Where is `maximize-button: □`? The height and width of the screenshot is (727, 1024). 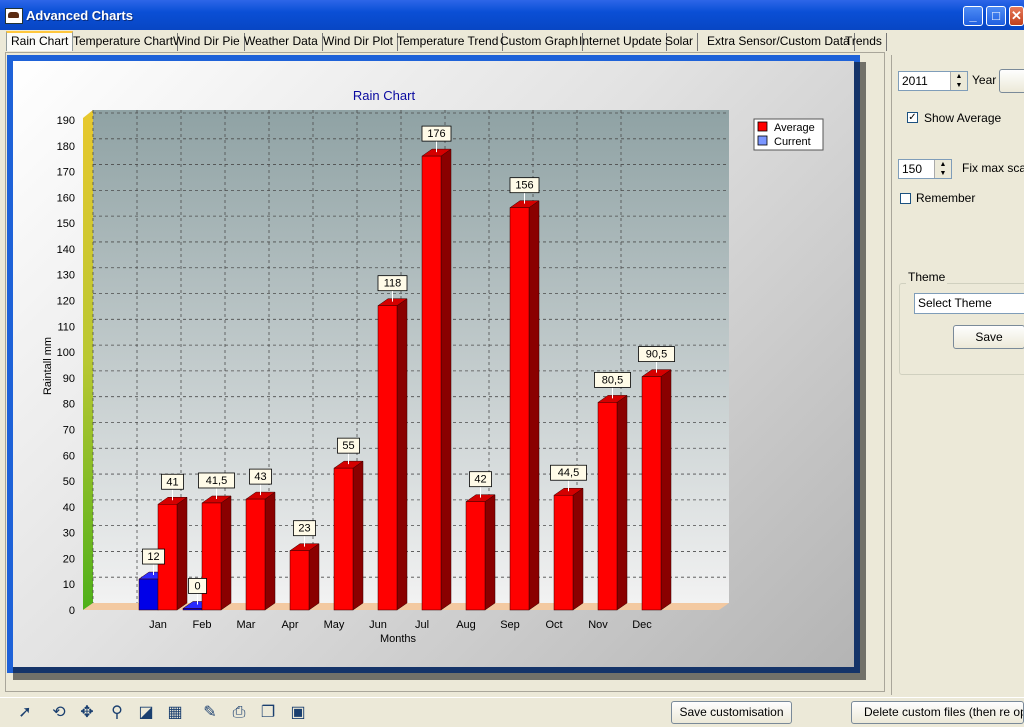
maximize-button: □ is located at coordinates (996, 16).